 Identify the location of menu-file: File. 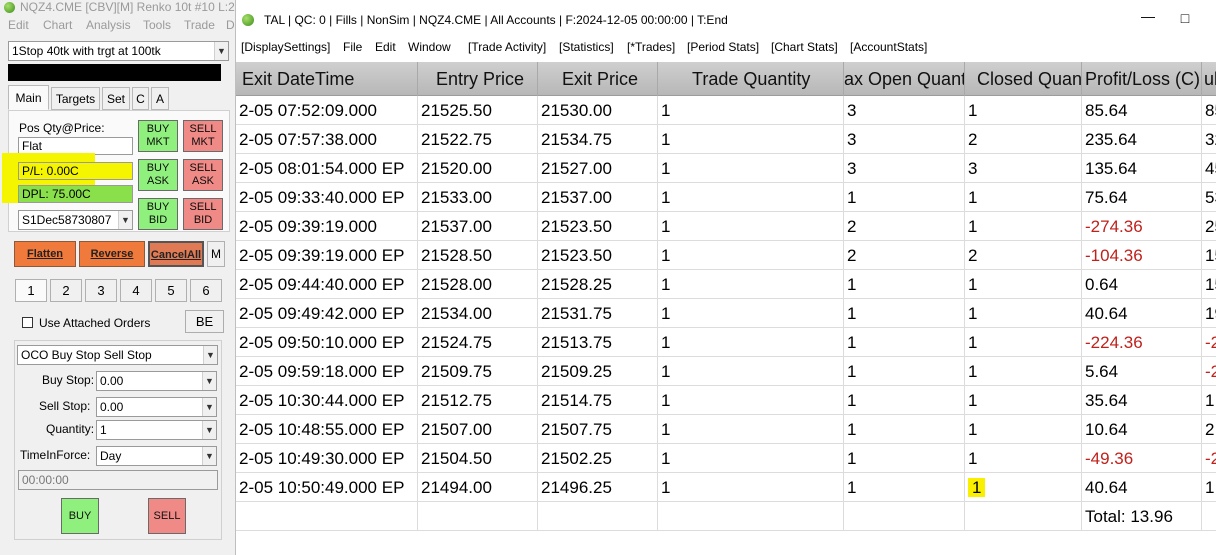
(352, 47).